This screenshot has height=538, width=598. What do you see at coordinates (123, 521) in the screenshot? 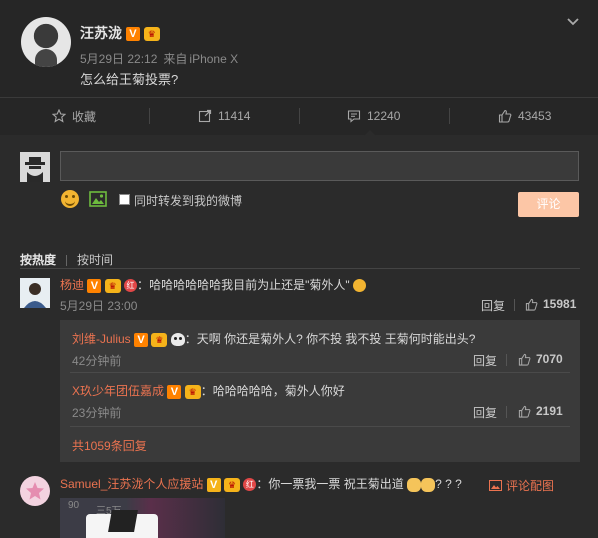
I see `thumbnail-logo` at bounding box center [123, 521].